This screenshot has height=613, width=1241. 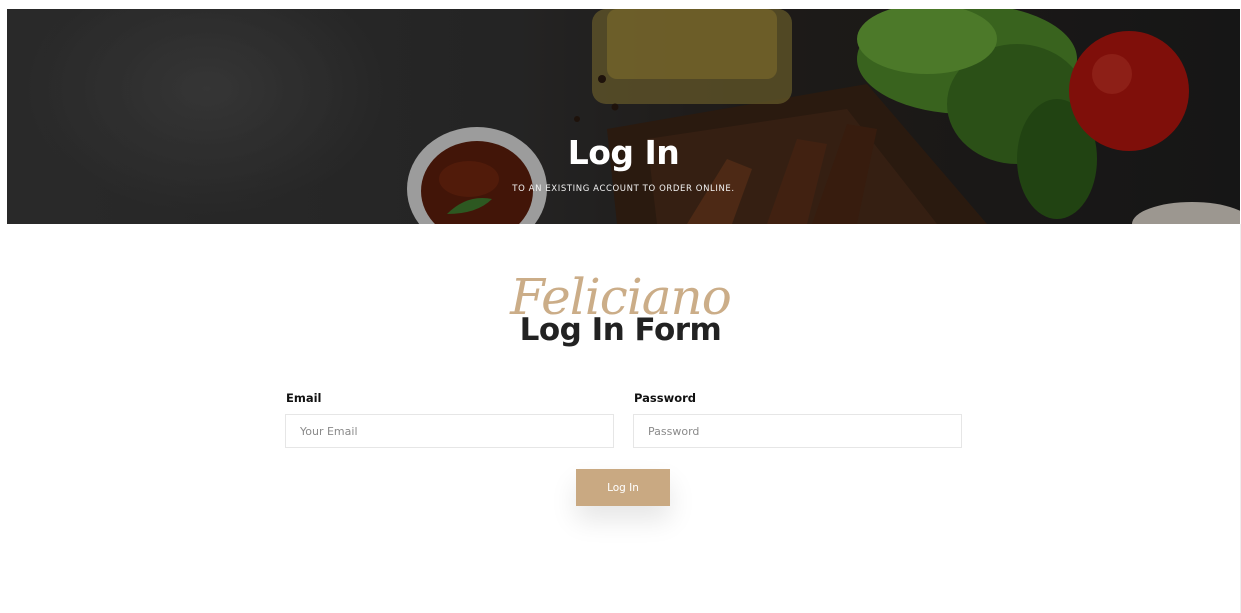 What do you see at coordinates (620, 330) in the screenshot?
I see `form-title: Log In Form` at bounding box center [620, 330].